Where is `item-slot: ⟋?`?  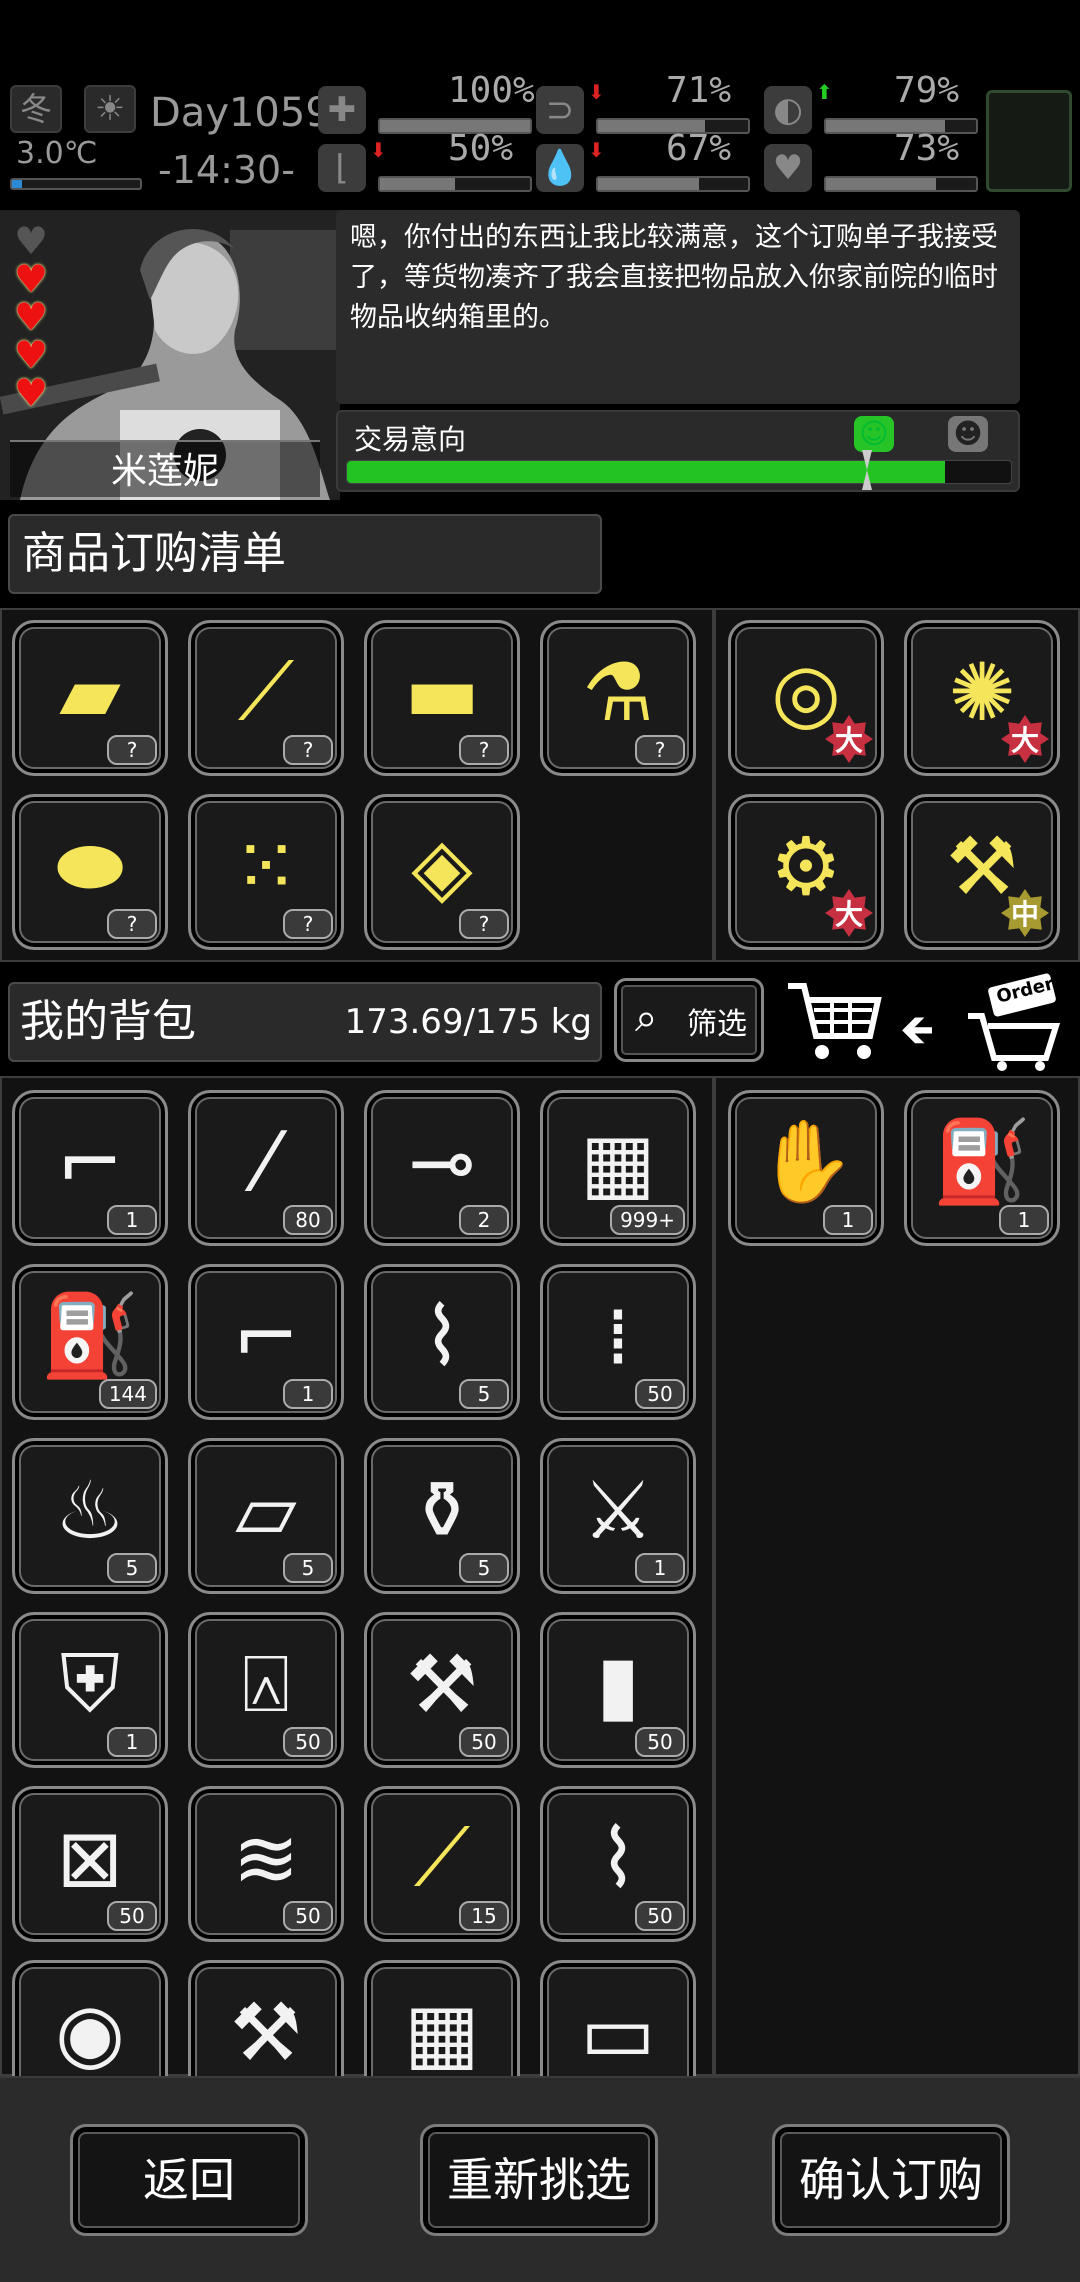 item-slot: ⟋? is located at coordinates (266, 698).